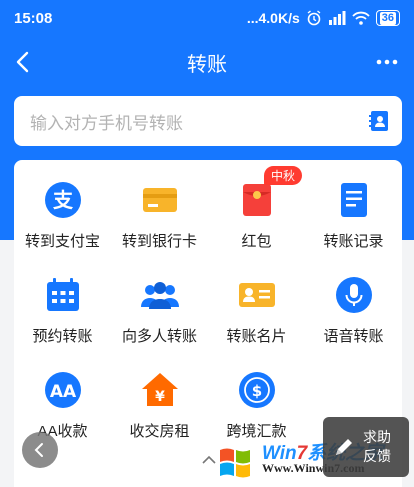  I want to click on house-rent-icon: ¥, so click(159, 389).